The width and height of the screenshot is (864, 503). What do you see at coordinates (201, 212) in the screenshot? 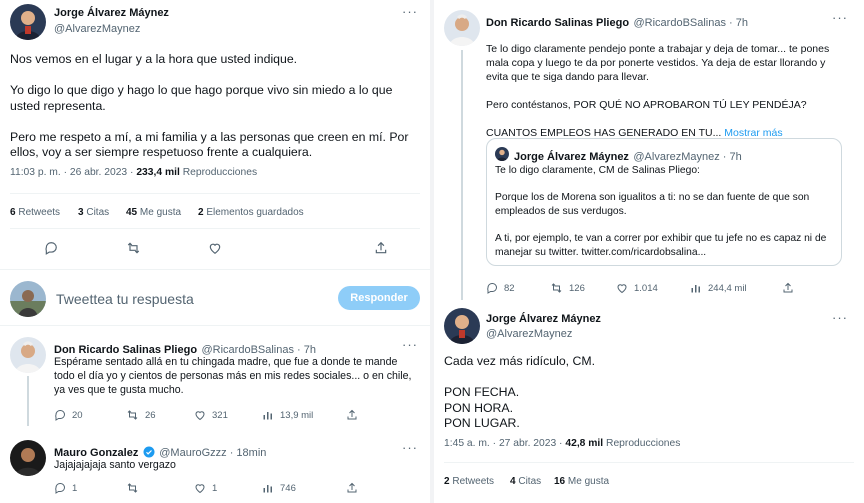
I see `stat-count: 2` at bounding box center [201, 212].